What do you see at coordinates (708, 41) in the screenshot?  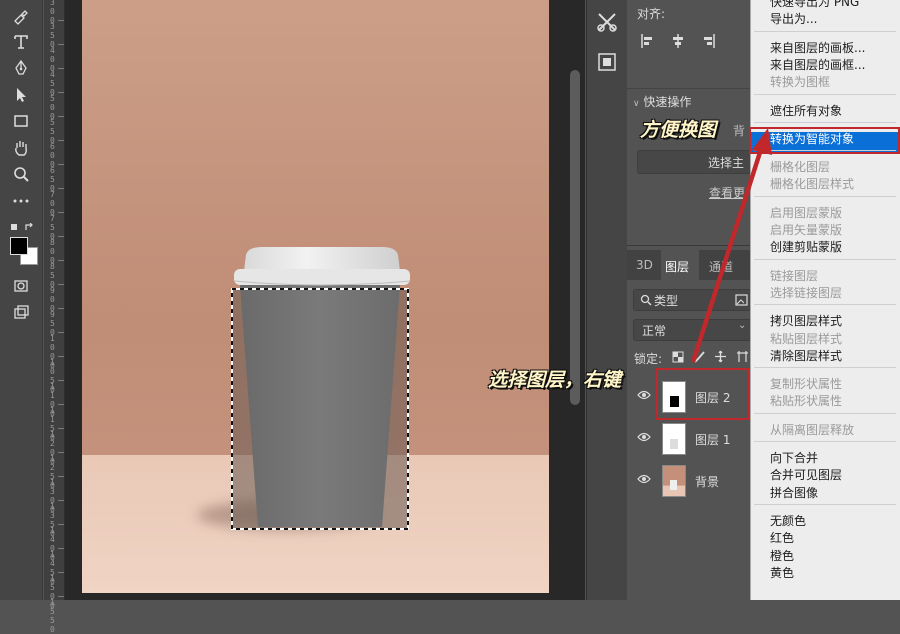 I see `align-right-icon` at bounding box center [708, 41].